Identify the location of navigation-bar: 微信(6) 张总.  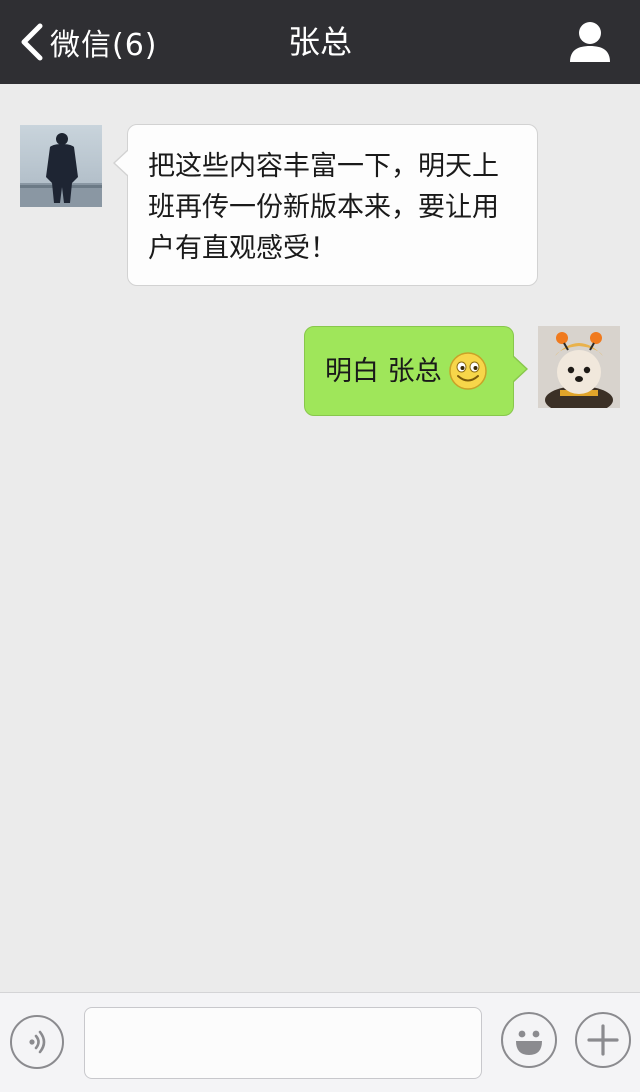
(320, 42).